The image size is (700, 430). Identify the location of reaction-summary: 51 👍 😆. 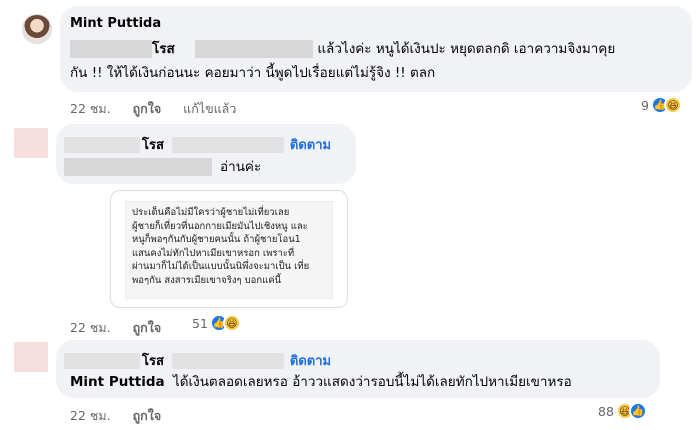
(216, 323).